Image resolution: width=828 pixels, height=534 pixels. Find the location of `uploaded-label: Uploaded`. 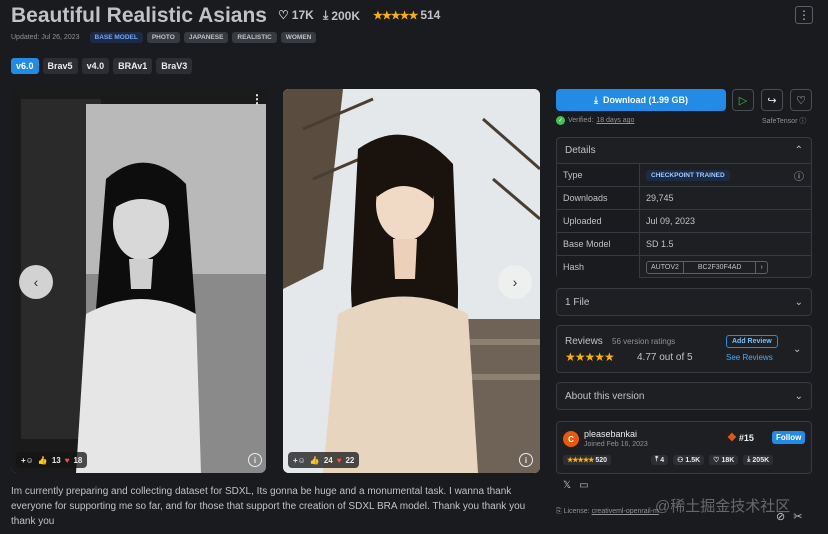

uploaded-label: Uploaded is located at coordinates (598, 221).